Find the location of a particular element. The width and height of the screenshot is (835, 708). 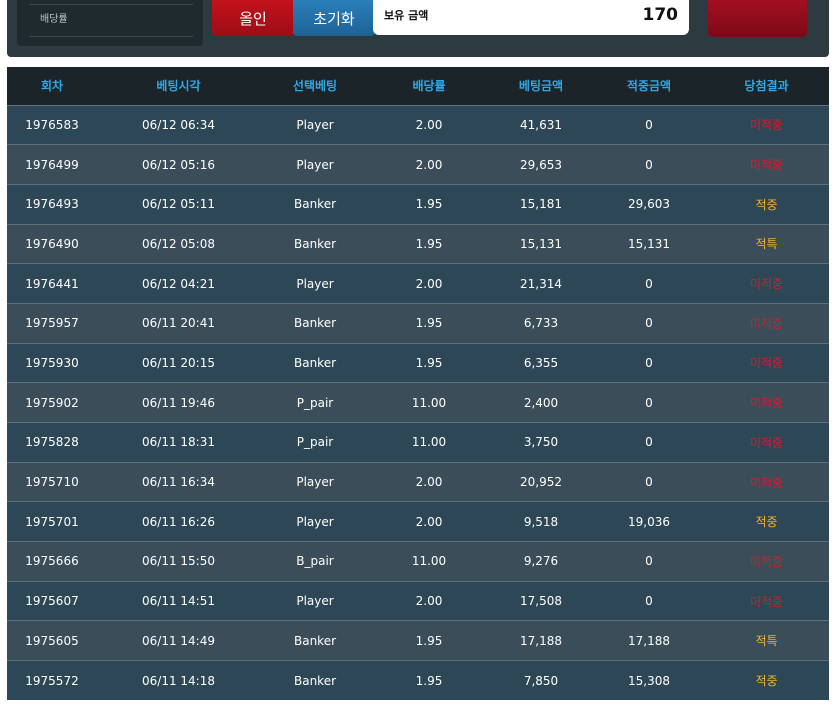

cell-round: 1975607 is located at coordinates (52, 600).